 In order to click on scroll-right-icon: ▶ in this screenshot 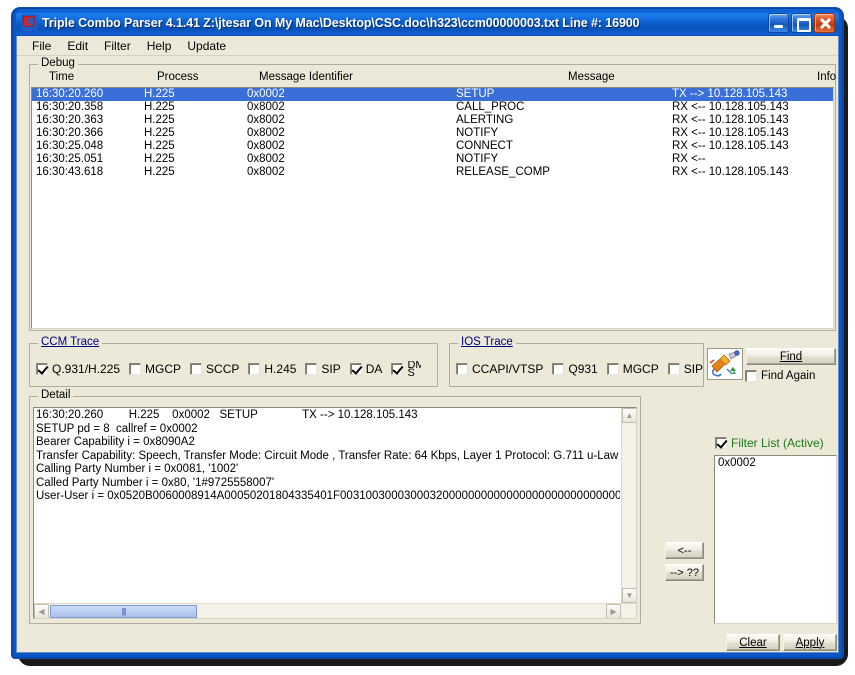, I will do `click(613, 611)`.